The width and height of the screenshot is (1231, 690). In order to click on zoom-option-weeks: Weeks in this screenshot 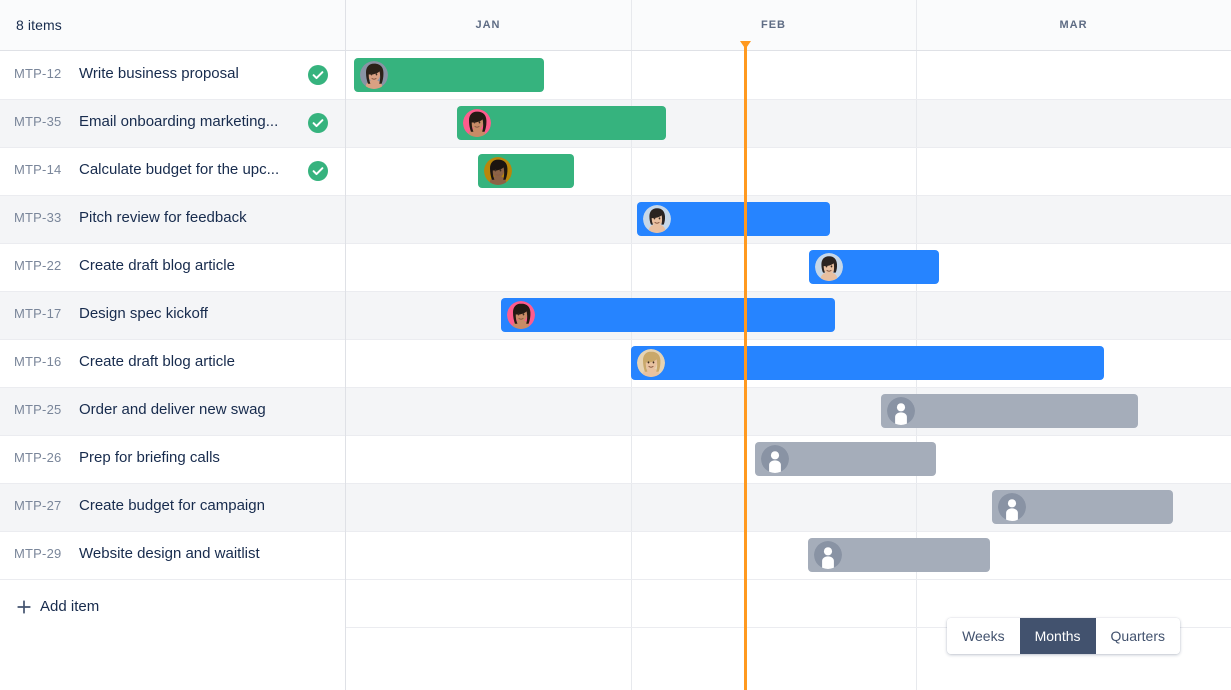, I will do `click(983, 636)`.